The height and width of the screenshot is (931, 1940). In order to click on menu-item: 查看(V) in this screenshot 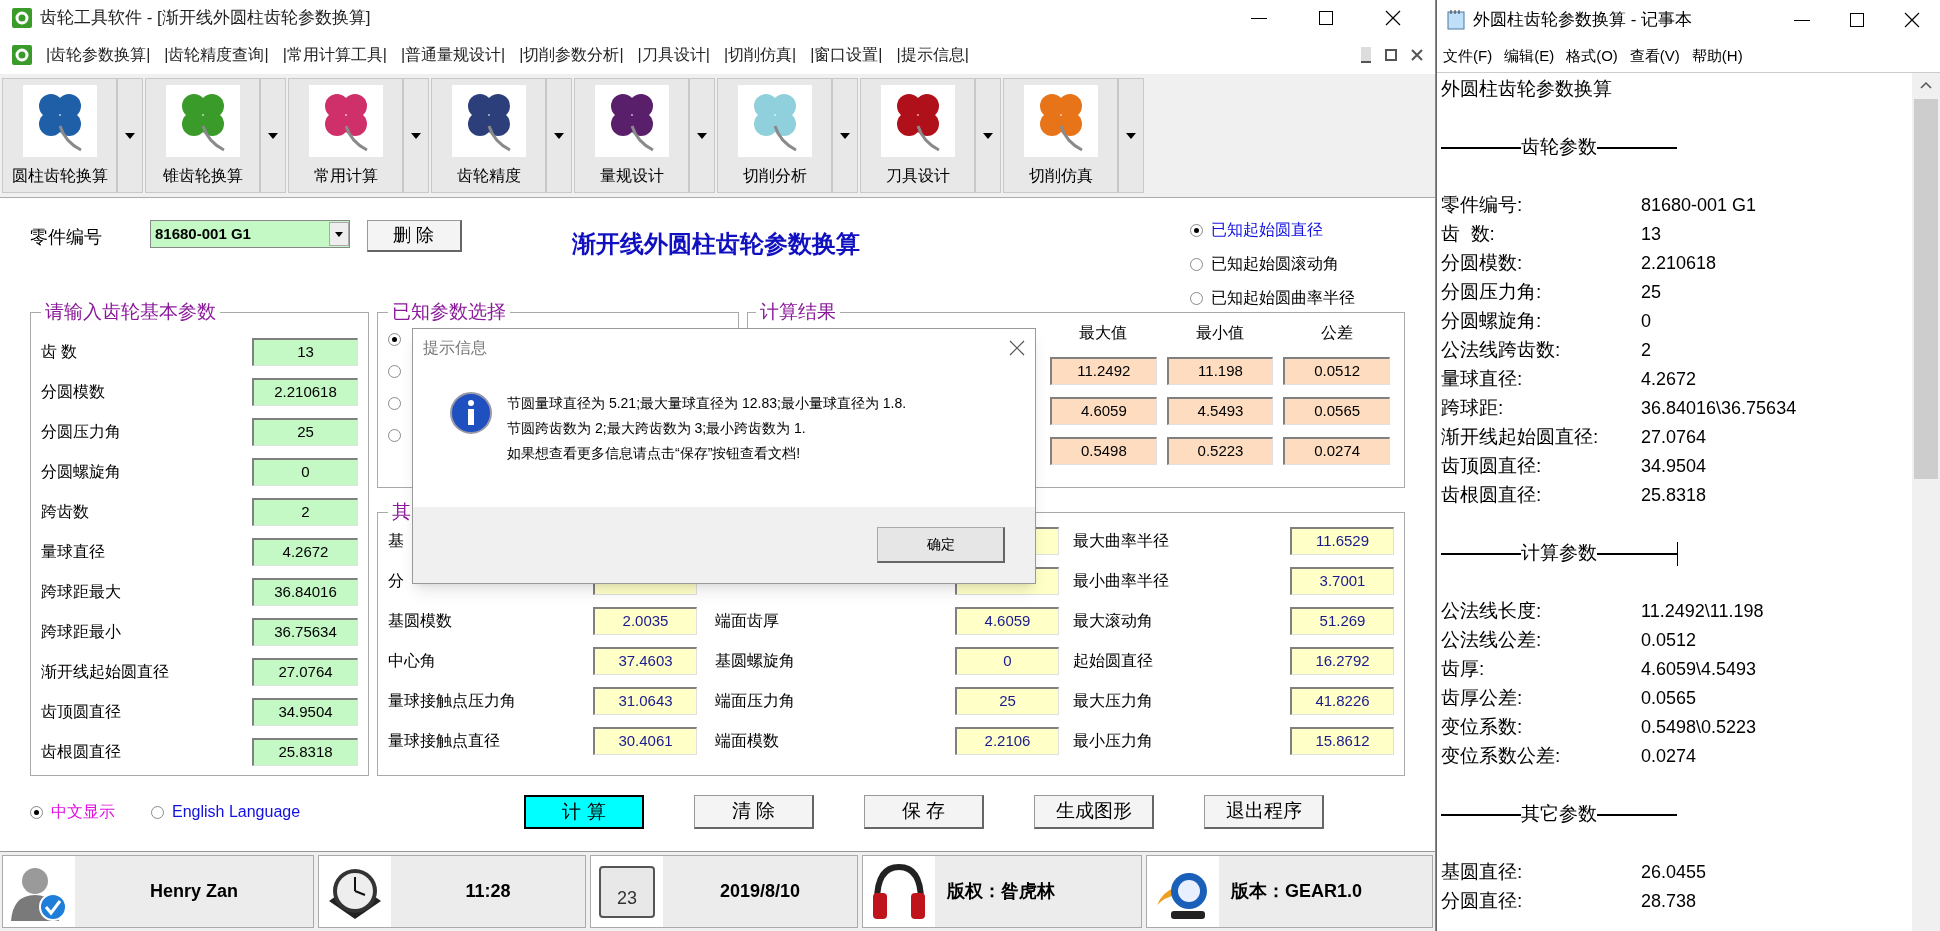, I will do `click(1654, 56)`.